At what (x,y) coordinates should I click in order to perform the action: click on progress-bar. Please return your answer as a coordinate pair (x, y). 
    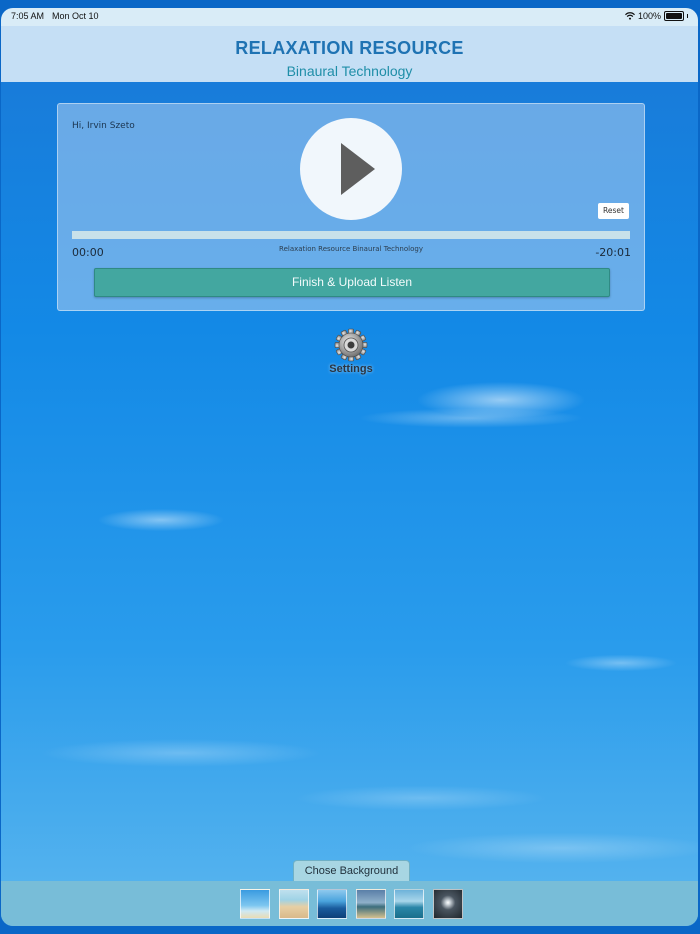
    Looking at the image, I should click on (351, 235).